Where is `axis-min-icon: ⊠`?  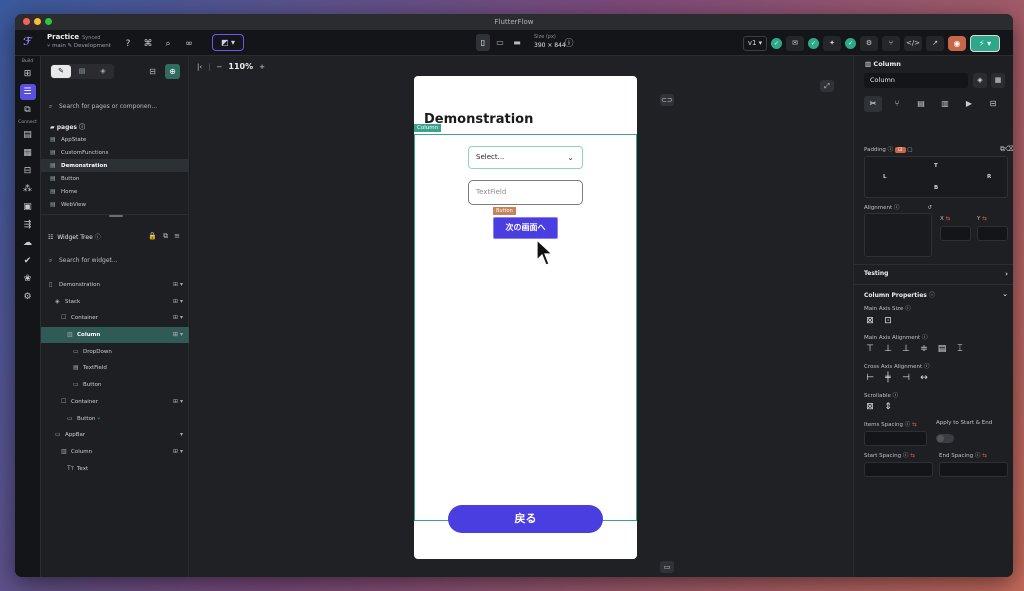 axis-min-icon: ⊠ is located at coordinates (870, 321).